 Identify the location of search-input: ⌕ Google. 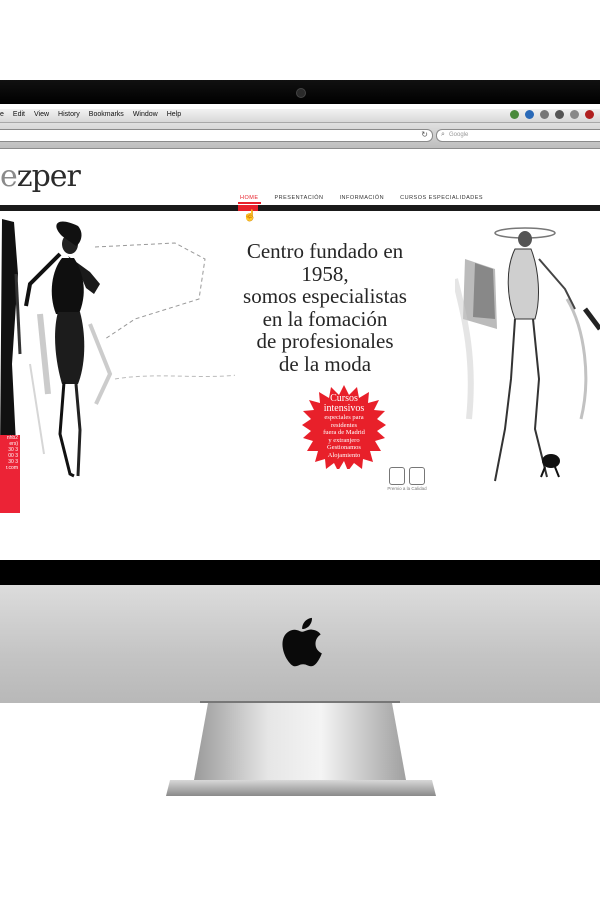
(518, 135).